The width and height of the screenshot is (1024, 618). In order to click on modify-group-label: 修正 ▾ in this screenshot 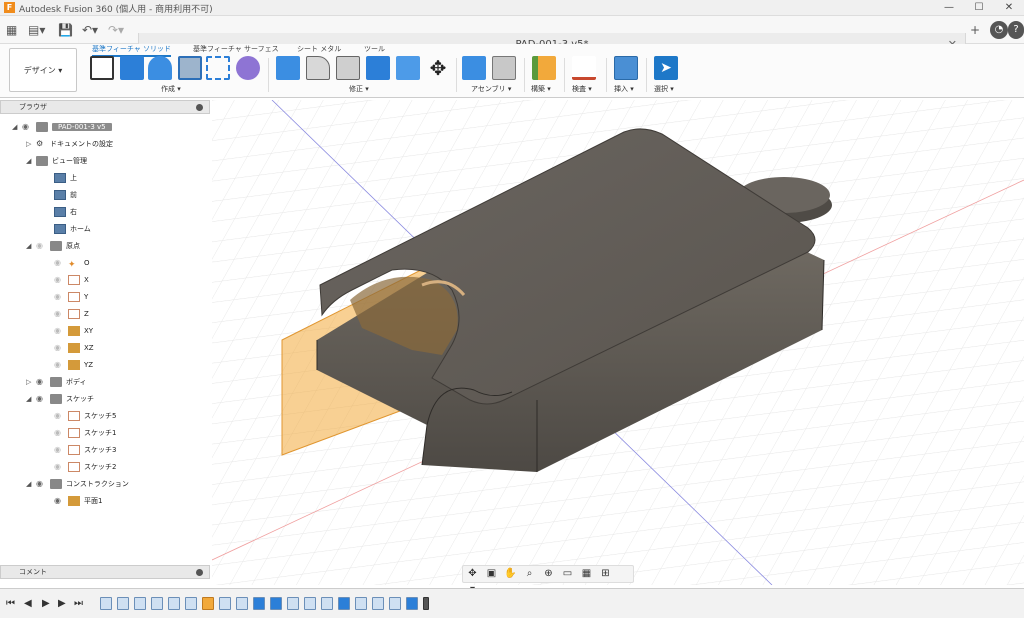, I will do `click(359, 89)`.